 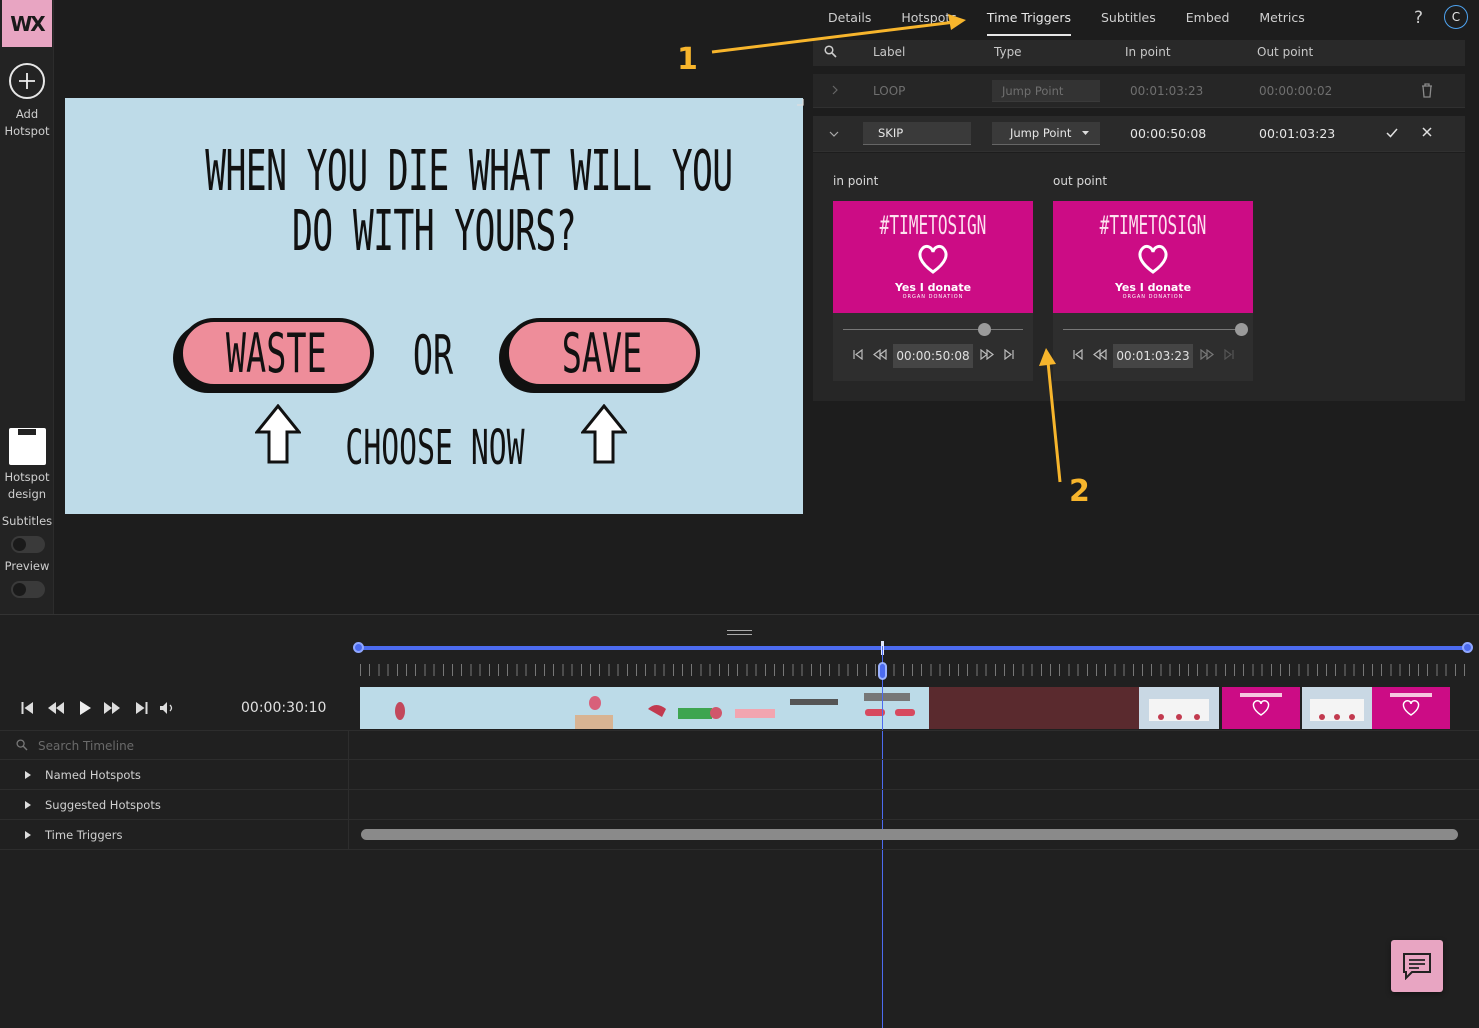 I want to click on chevron-right-icon, so click(x=835, y=90).